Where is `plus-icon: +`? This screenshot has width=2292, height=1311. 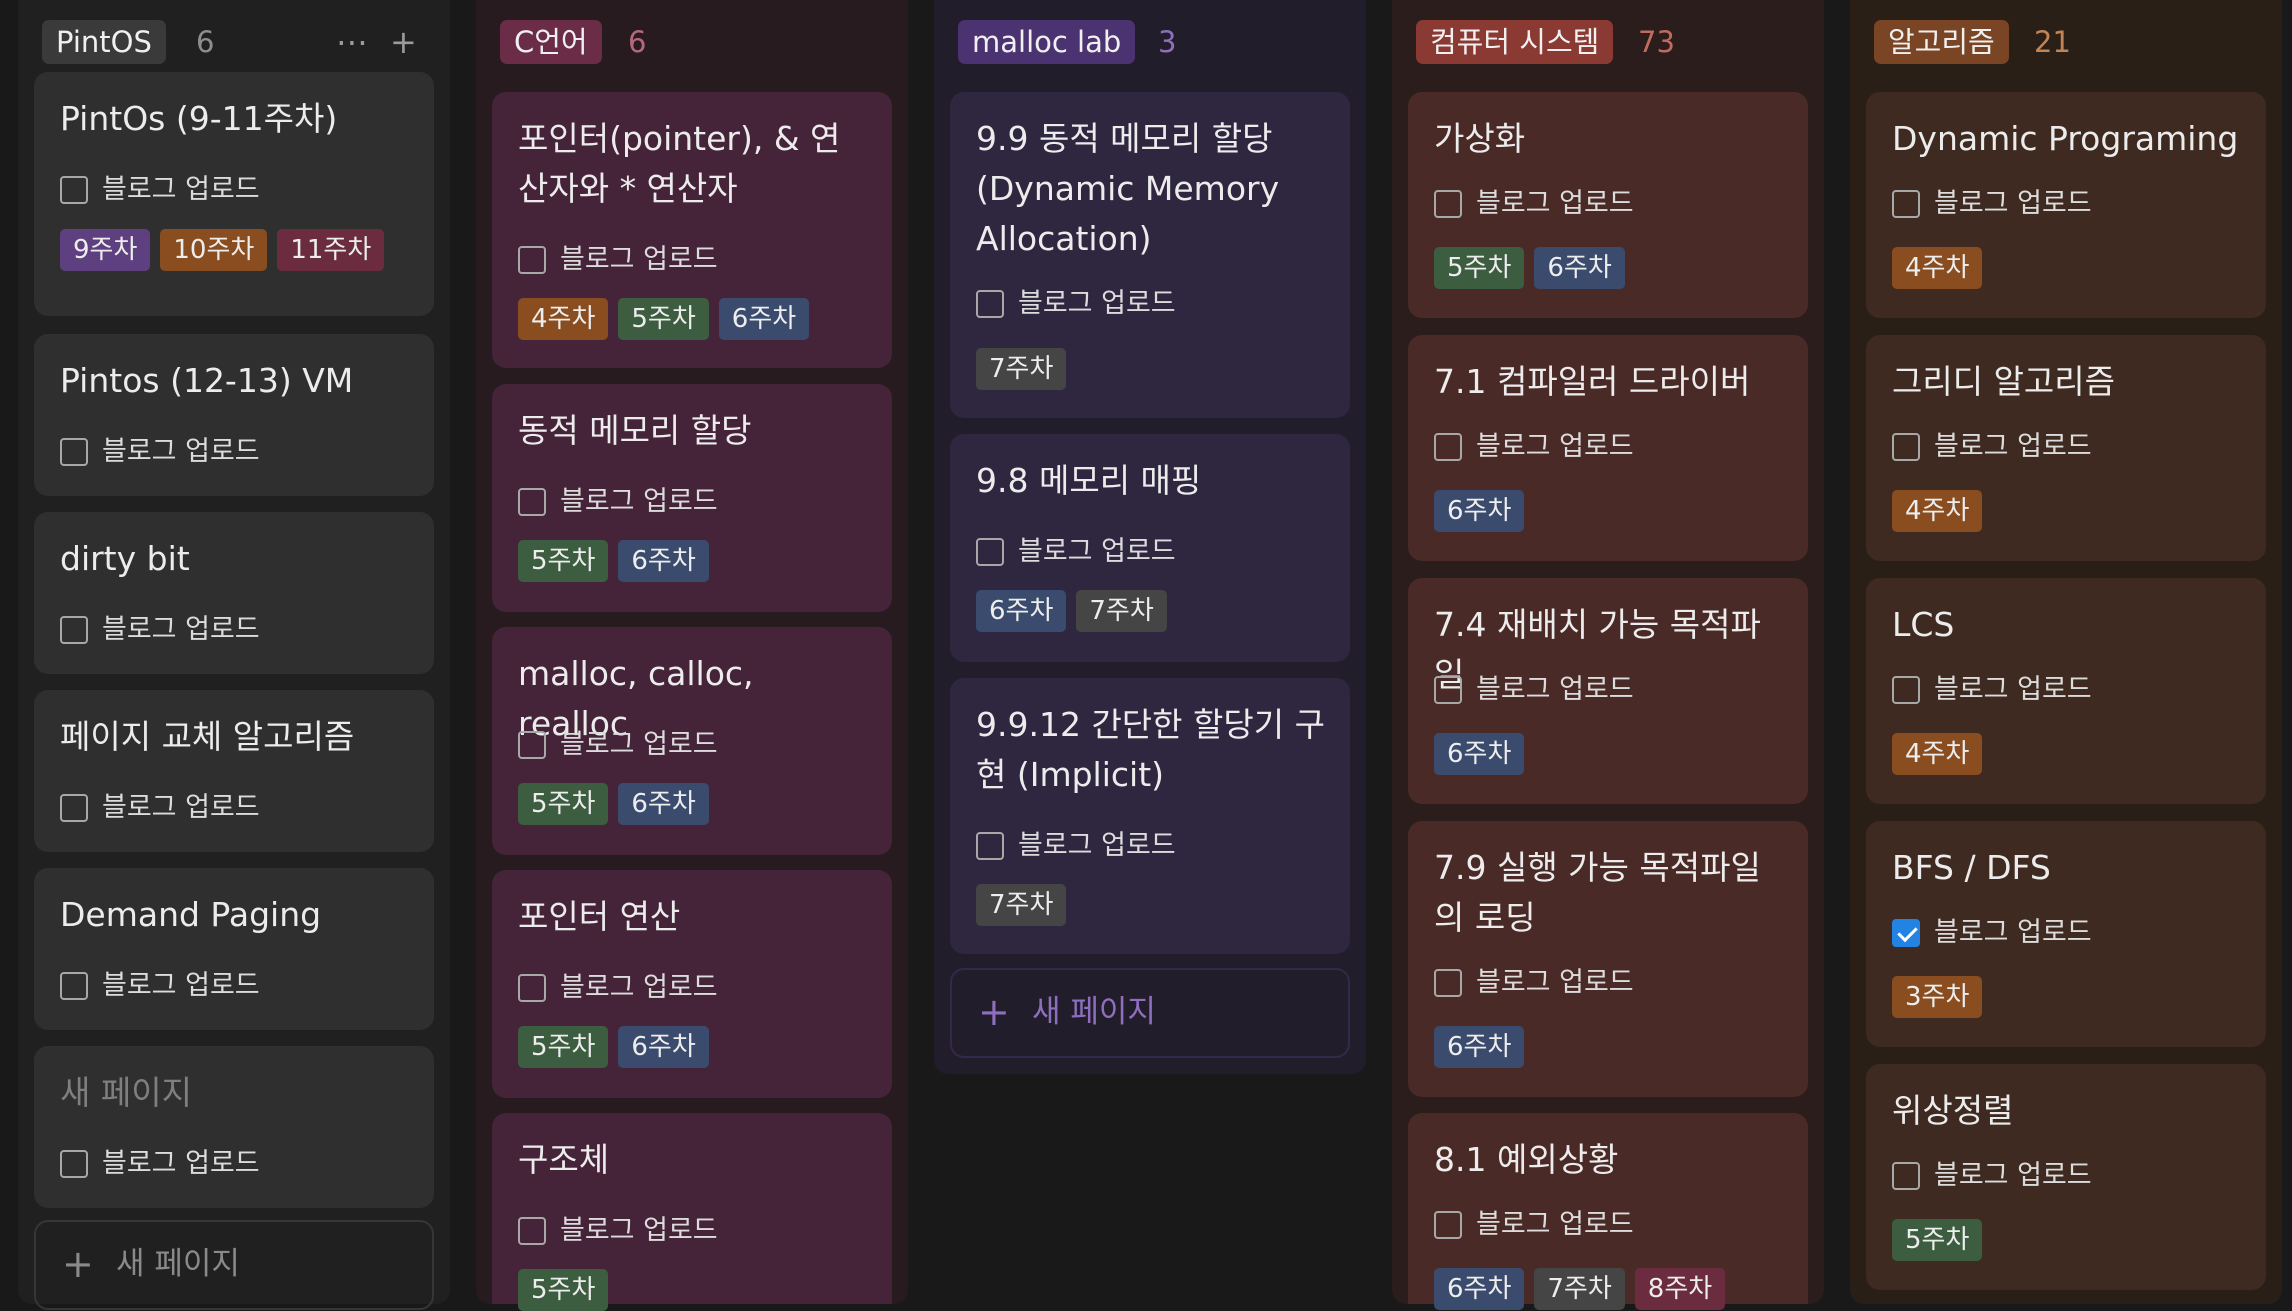 plus-icon: + is located at coordinates (78, 1264).